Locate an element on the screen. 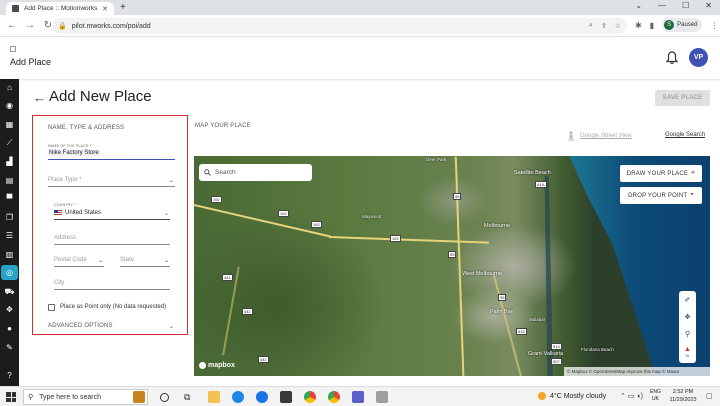  drop-your-point-button: DROP YOUR POINT ⌖ is located at coordinates (661, 195).